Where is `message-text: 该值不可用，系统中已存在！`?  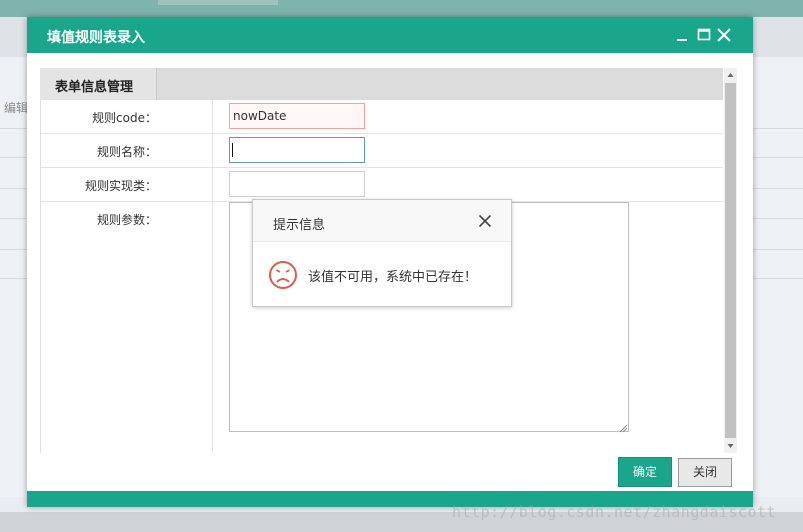
message-text: 该值不可用，系统中已存在！ is located at coordinates (393, 277).